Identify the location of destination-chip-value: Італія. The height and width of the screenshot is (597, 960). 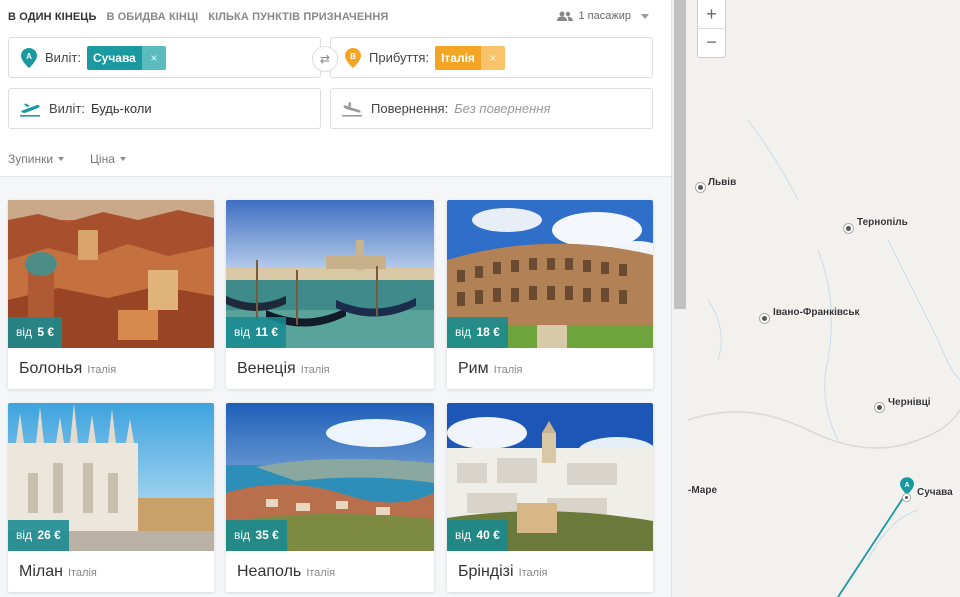
(458, 57).